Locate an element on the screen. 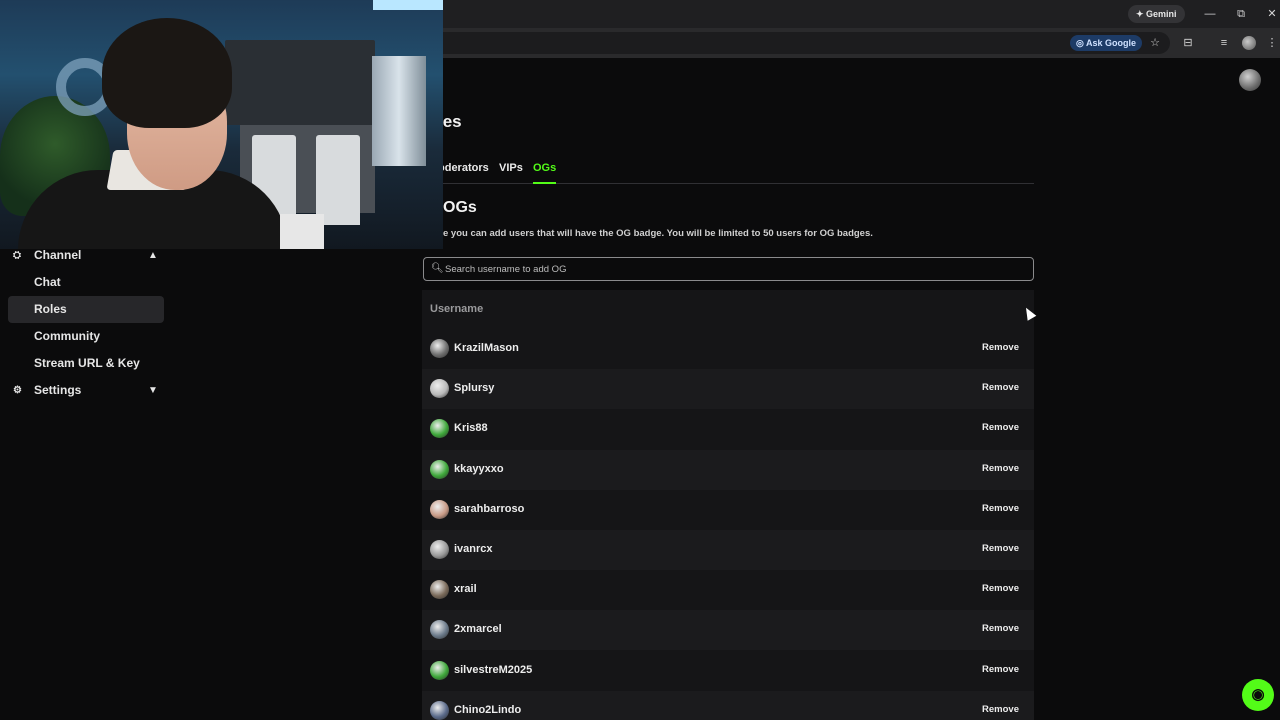 The height and width of the screenshot is (720, 1280). webcam-panel is located at coordinates (302, 231).